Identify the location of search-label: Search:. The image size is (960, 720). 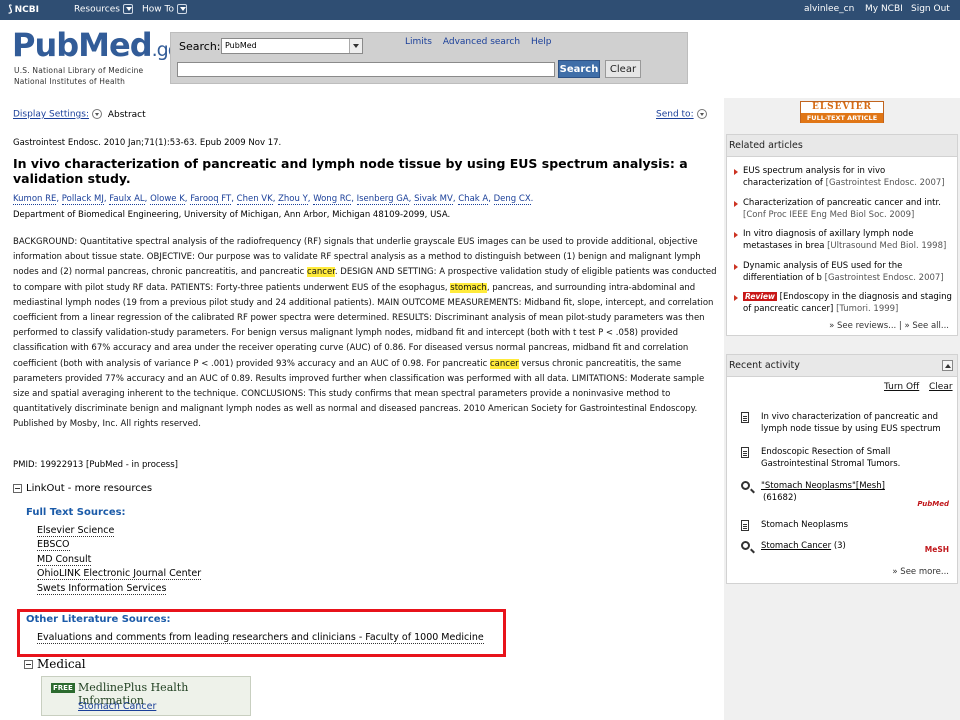
(200, 46).